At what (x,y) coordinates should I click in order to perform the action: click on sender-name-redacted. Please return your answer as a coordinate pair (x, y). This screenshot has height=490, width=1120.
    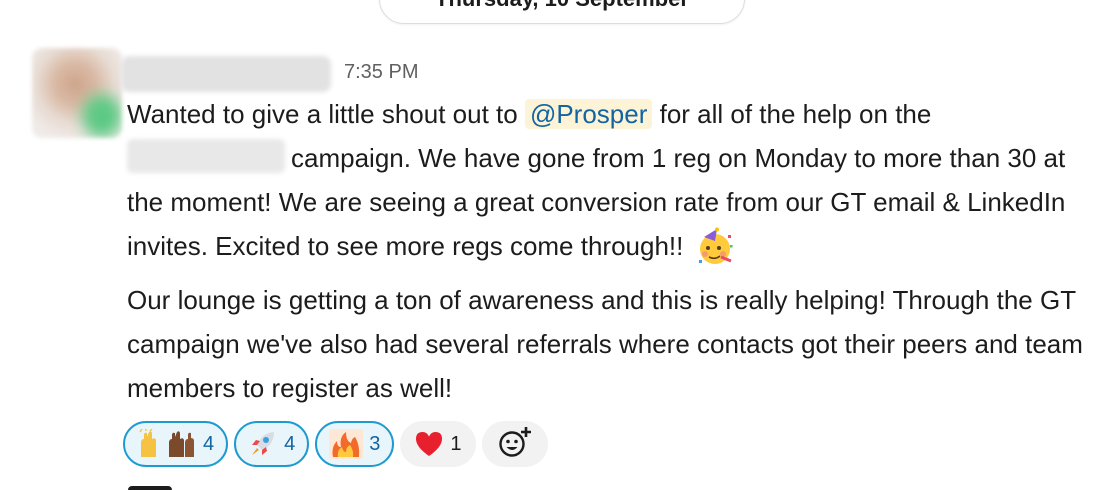
    Looking at the image, I should click on (226, 74).